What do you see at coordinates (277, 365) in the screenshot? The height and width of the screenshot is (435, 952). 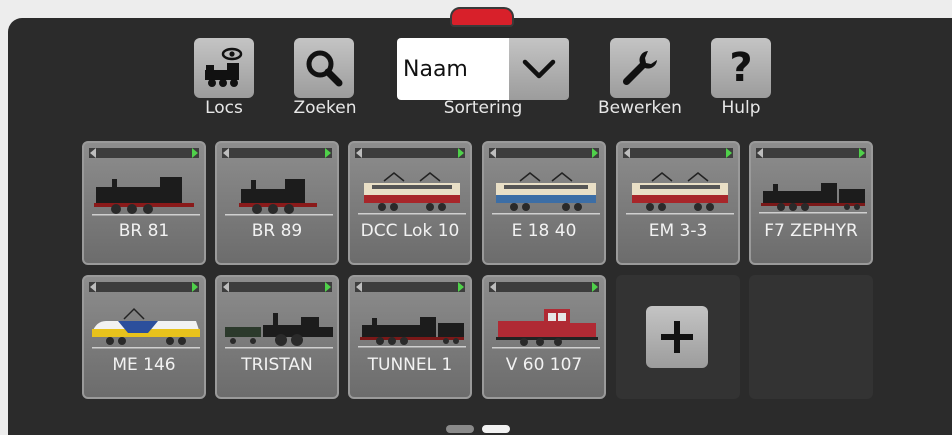 I see `loco-name: TRISTAN` at bounding box center [277, 365].